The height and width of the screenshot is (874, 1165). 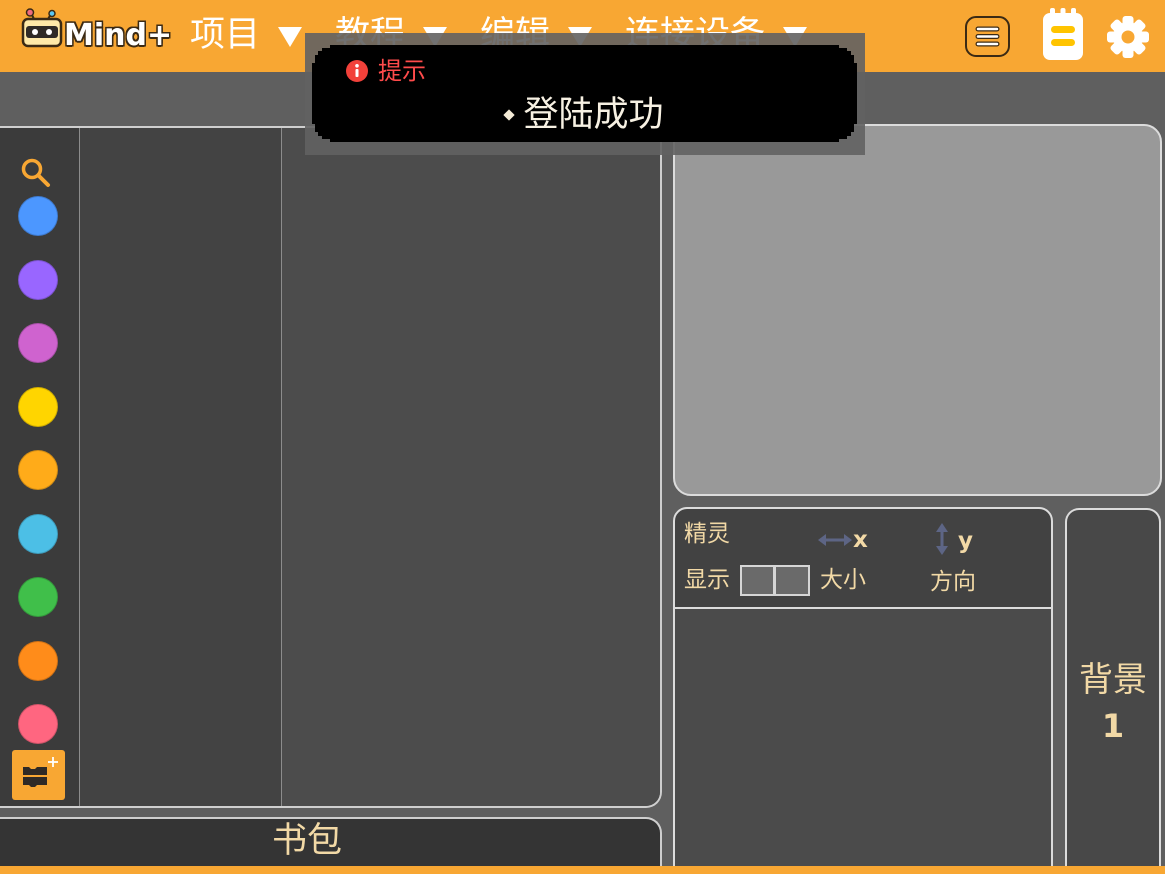 I want to click on stage-target-panel: 背景 1, so click(x=1113, y=687).